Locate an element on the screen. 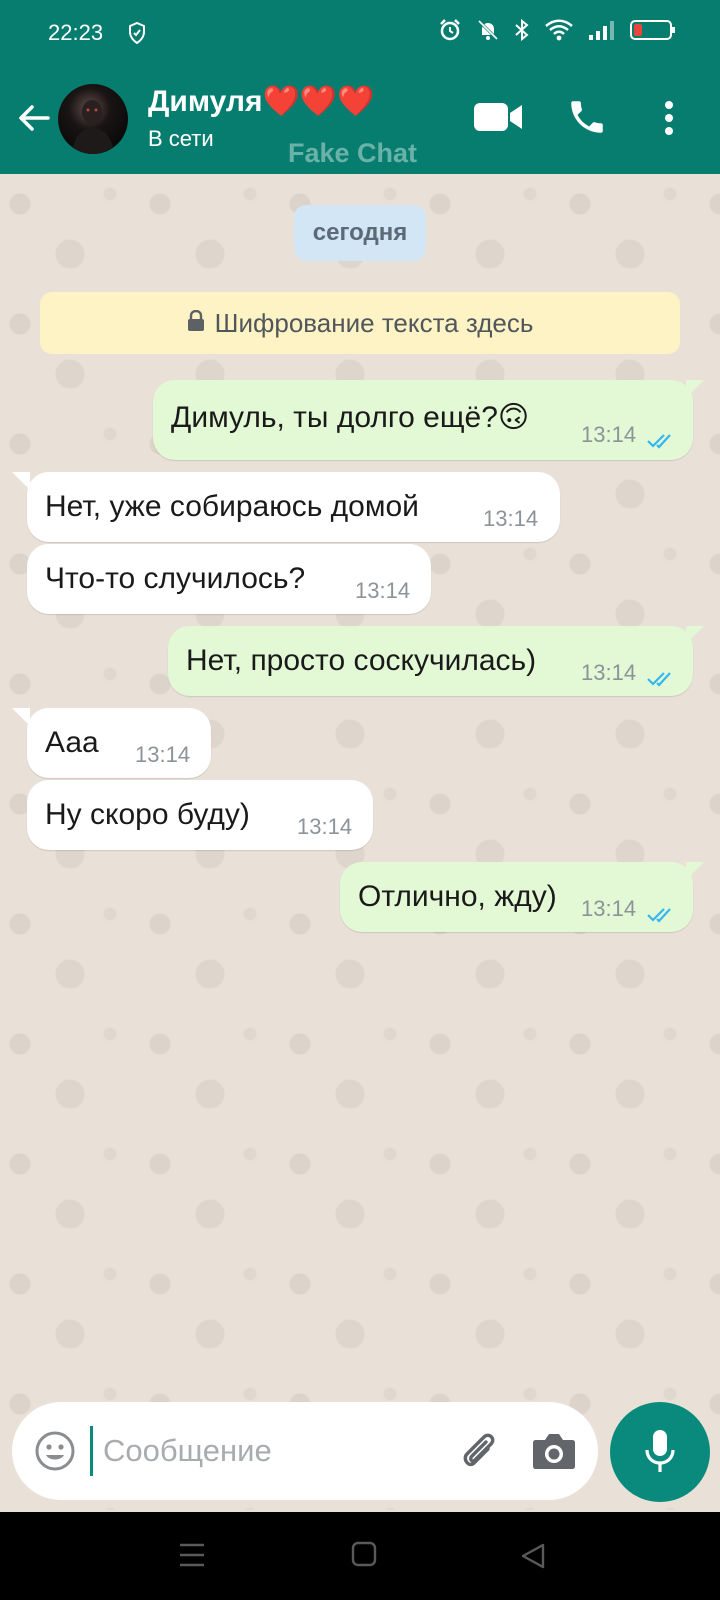 The height and width of the screenshot is (1600, 720). chat-header: Димуля❤️❤️❤️ В сети Fake Chat is located at coordinates (360, 120).